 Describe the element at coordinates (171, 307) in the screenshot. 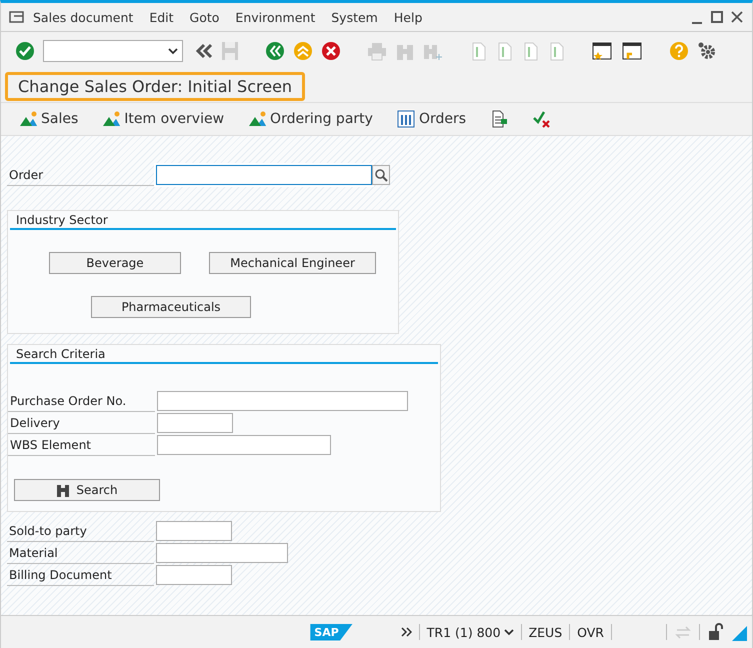

I see `sector-button: Pharmaceuticals` at that location.